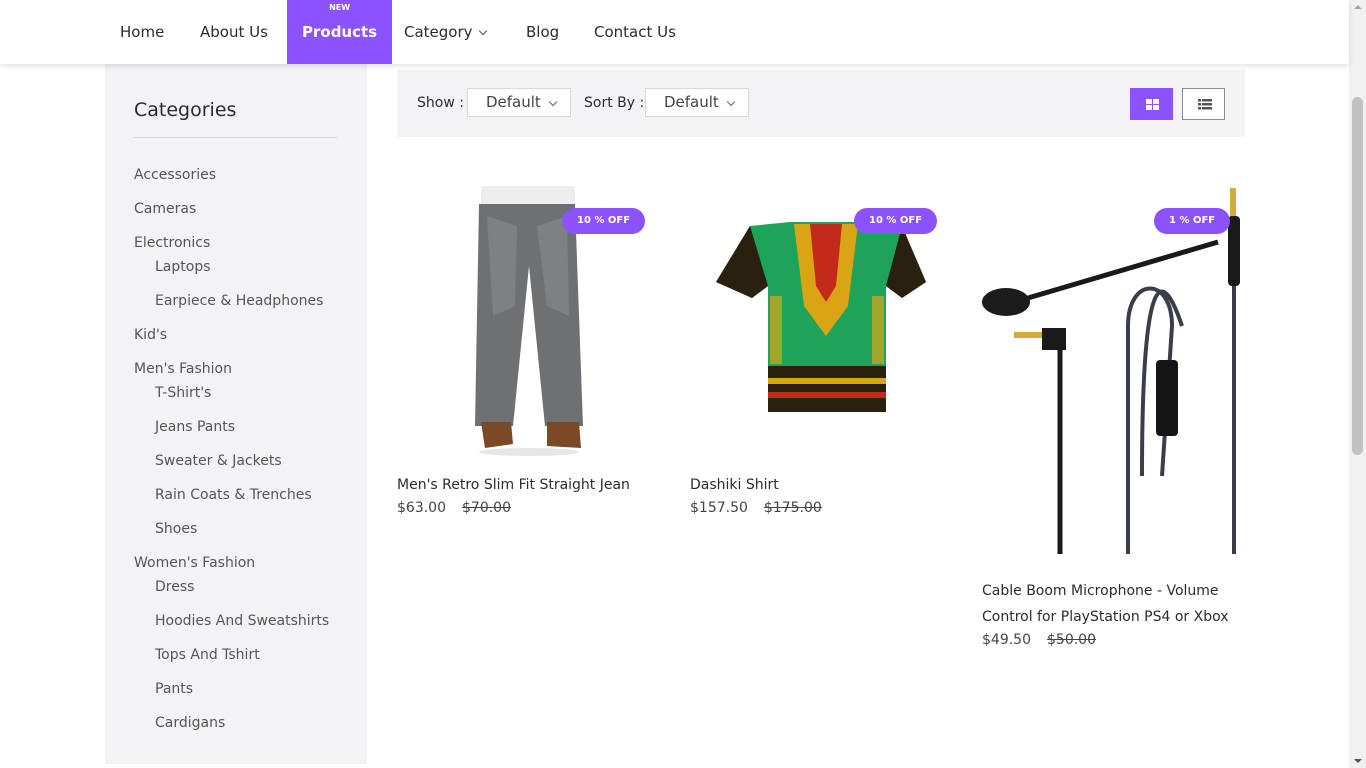  What do you see at coordinates (183, 369) in the screenshot?
I see `category-mens-fashion: Men's Fashion` at bounding box center [183, 369].